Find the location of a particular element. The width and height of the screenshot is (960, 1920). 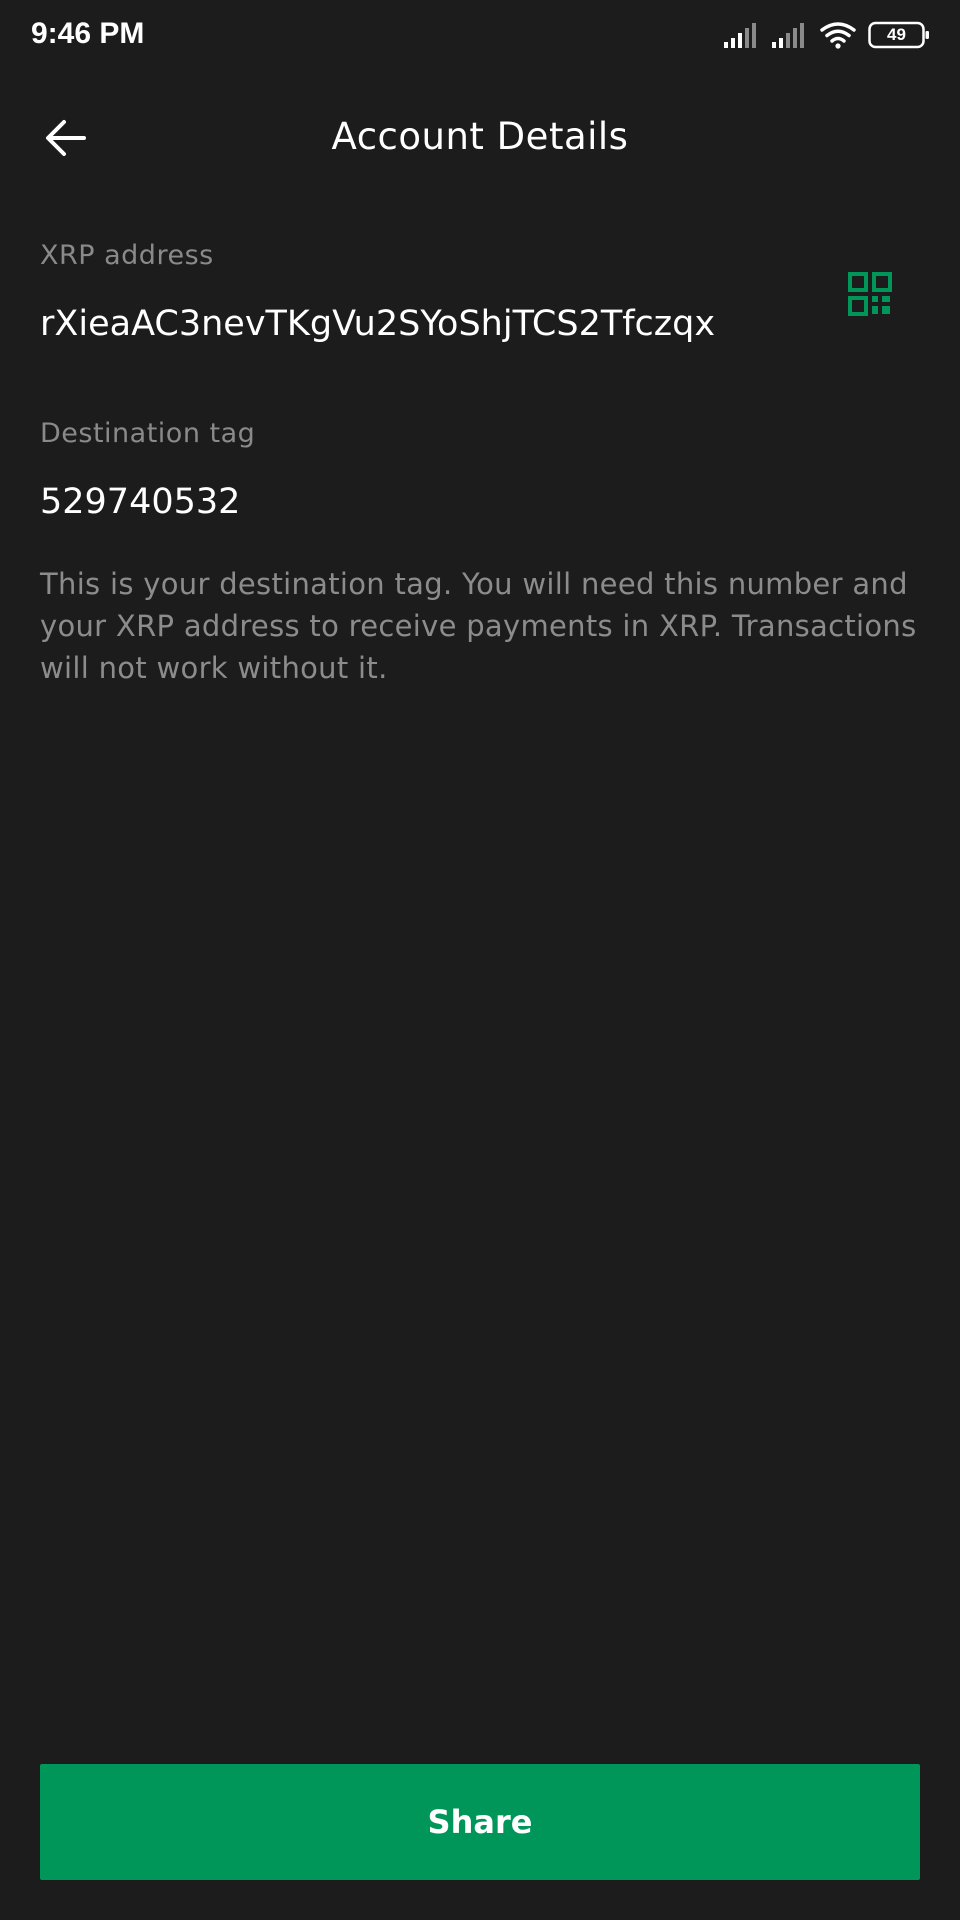

status-time: 9:46 PM is located at coordinates (88, 33).